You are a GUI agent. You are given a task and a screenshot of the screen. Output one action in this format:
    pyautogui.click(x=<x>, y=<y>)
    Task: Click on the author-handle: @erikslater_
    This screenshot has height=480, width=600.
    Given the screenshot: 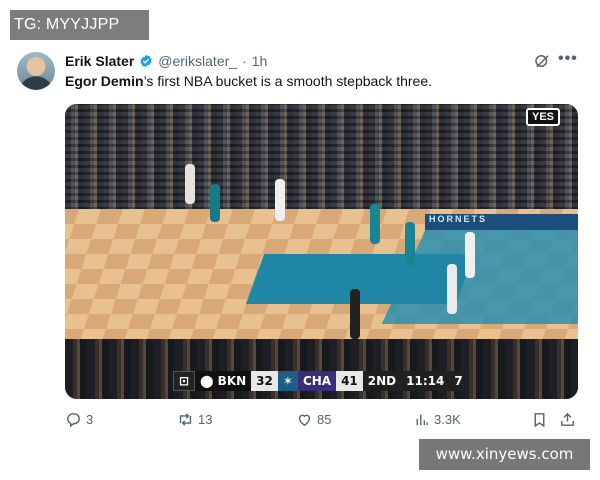 What is the action you would take?
    pyautogui.click(x=197, y=61)
    